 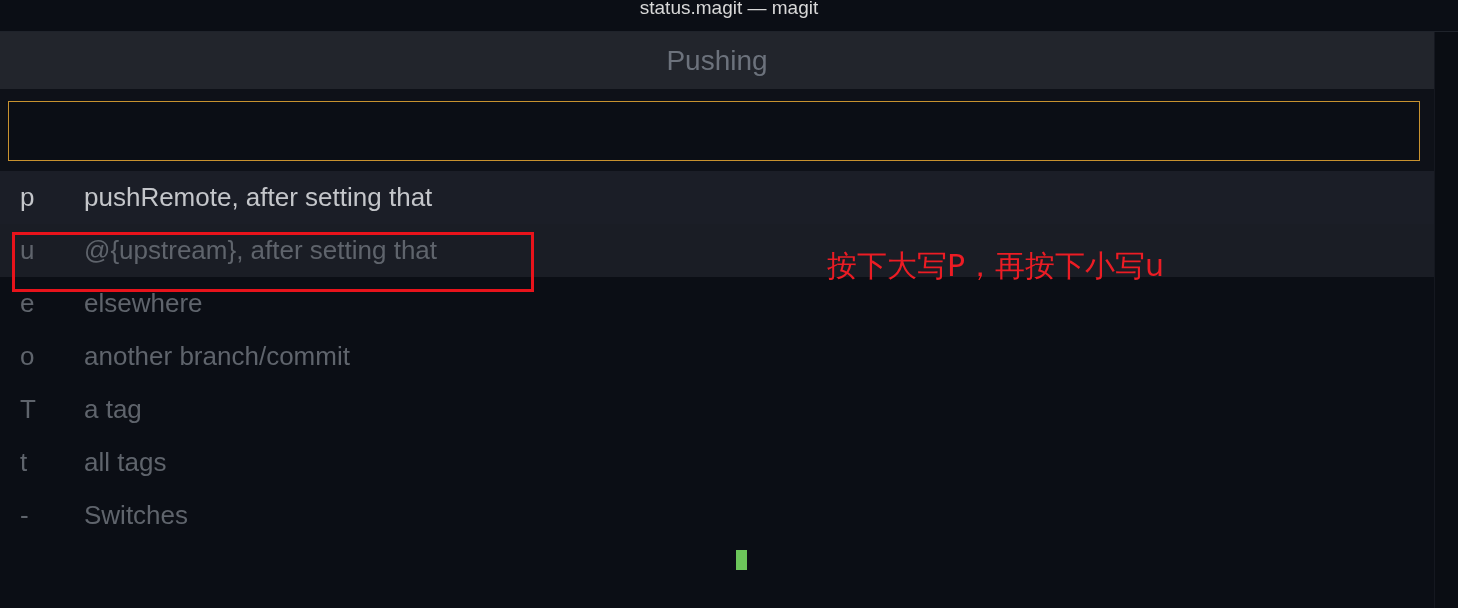 What do you see at coordinates (28, 409) in the screenshot?
I see `key-label: T` at bounding box center [28, 409].